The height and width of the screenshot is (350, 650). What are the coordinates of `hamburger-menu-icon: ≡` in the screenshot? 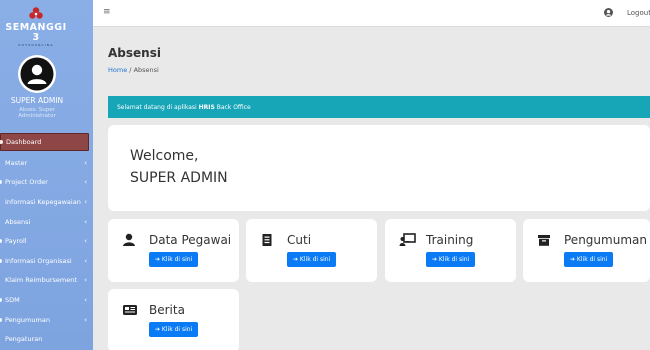 It's located at (107, 12).